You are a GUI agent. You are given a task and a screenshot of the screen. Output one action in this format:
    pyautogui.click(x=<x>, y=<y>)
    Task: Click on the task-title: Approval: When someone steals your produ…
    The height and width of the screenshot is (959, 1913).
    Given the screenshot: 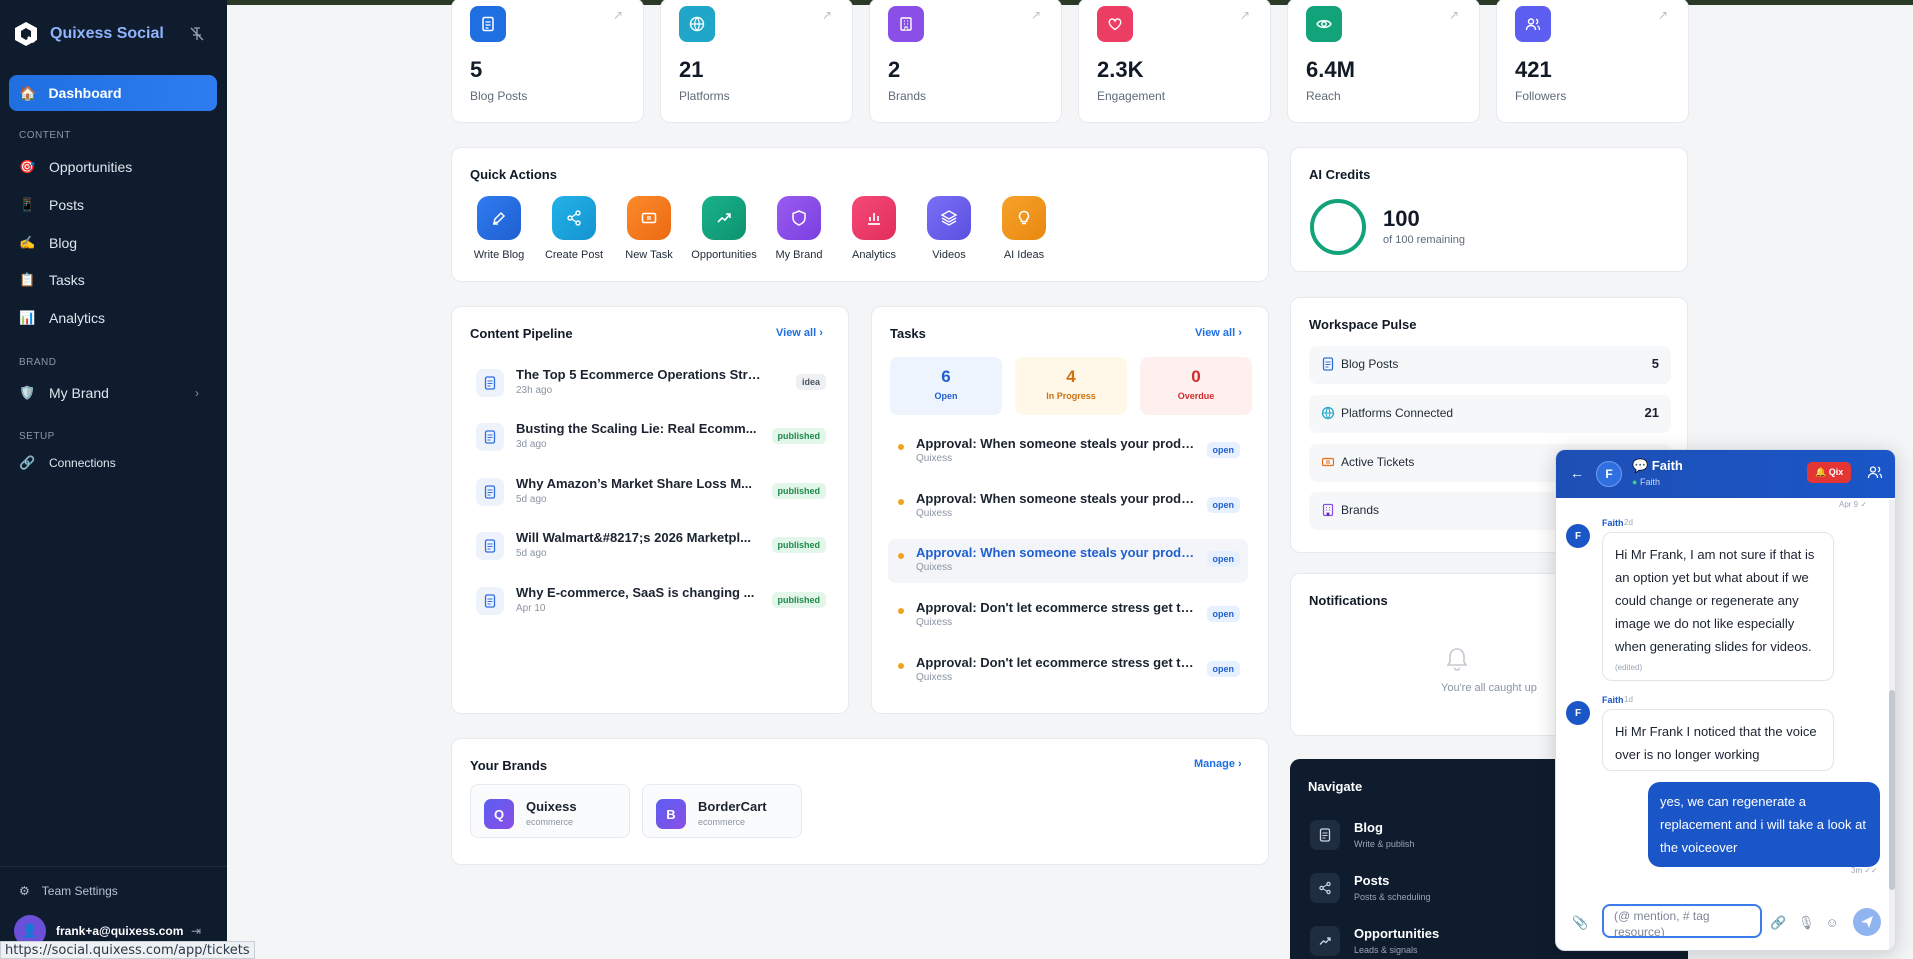 What is the action you would take?
    pyautogui.click(x=1056, y=443)
    